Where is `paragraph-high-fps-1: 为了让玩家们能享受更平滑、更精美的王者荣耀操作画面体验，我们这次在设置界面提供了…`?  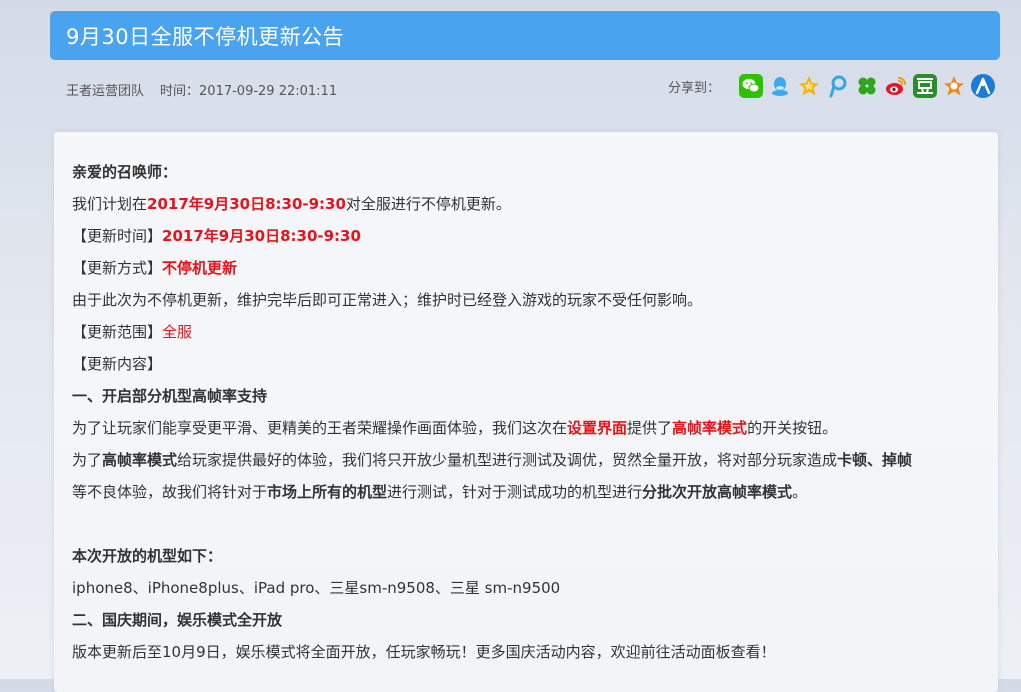
paragraph-high-fps-1: 为了让玩家们能享受更平滑、更精美的王者荣耀操作画面体验，我们这次在设置界面提供了… is located at coordinates (535, 428).